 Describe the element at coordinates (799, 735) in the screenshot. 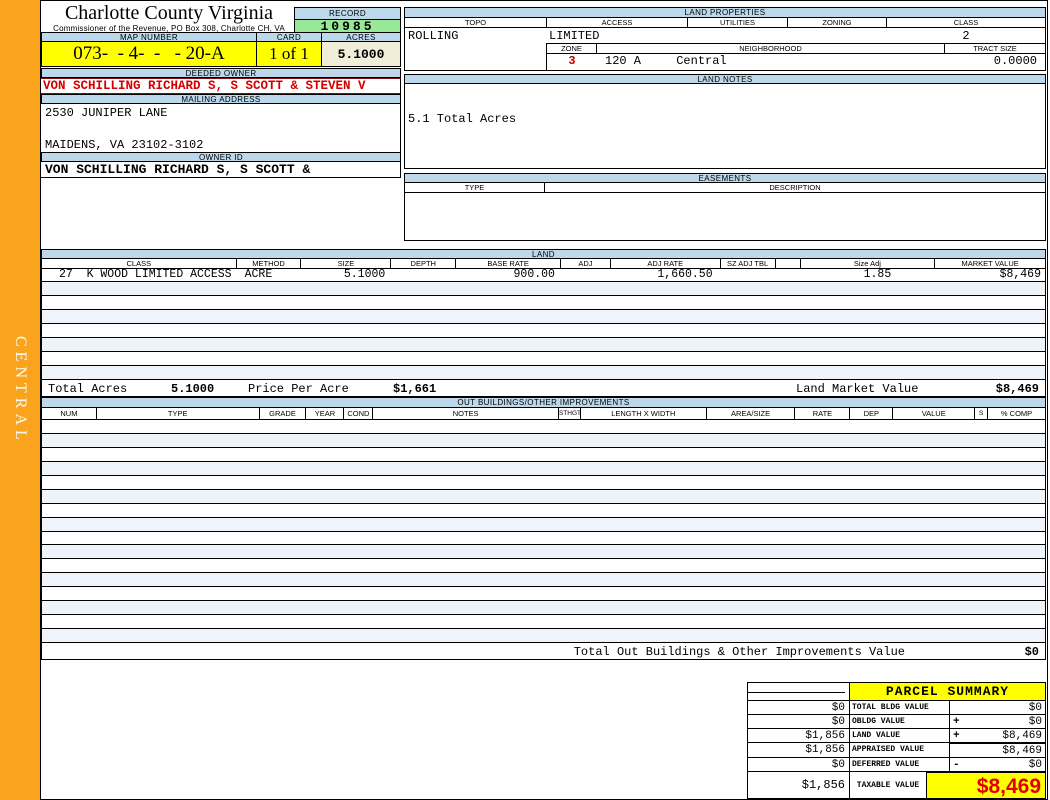

I see `prior-land: $1,856` at that location.